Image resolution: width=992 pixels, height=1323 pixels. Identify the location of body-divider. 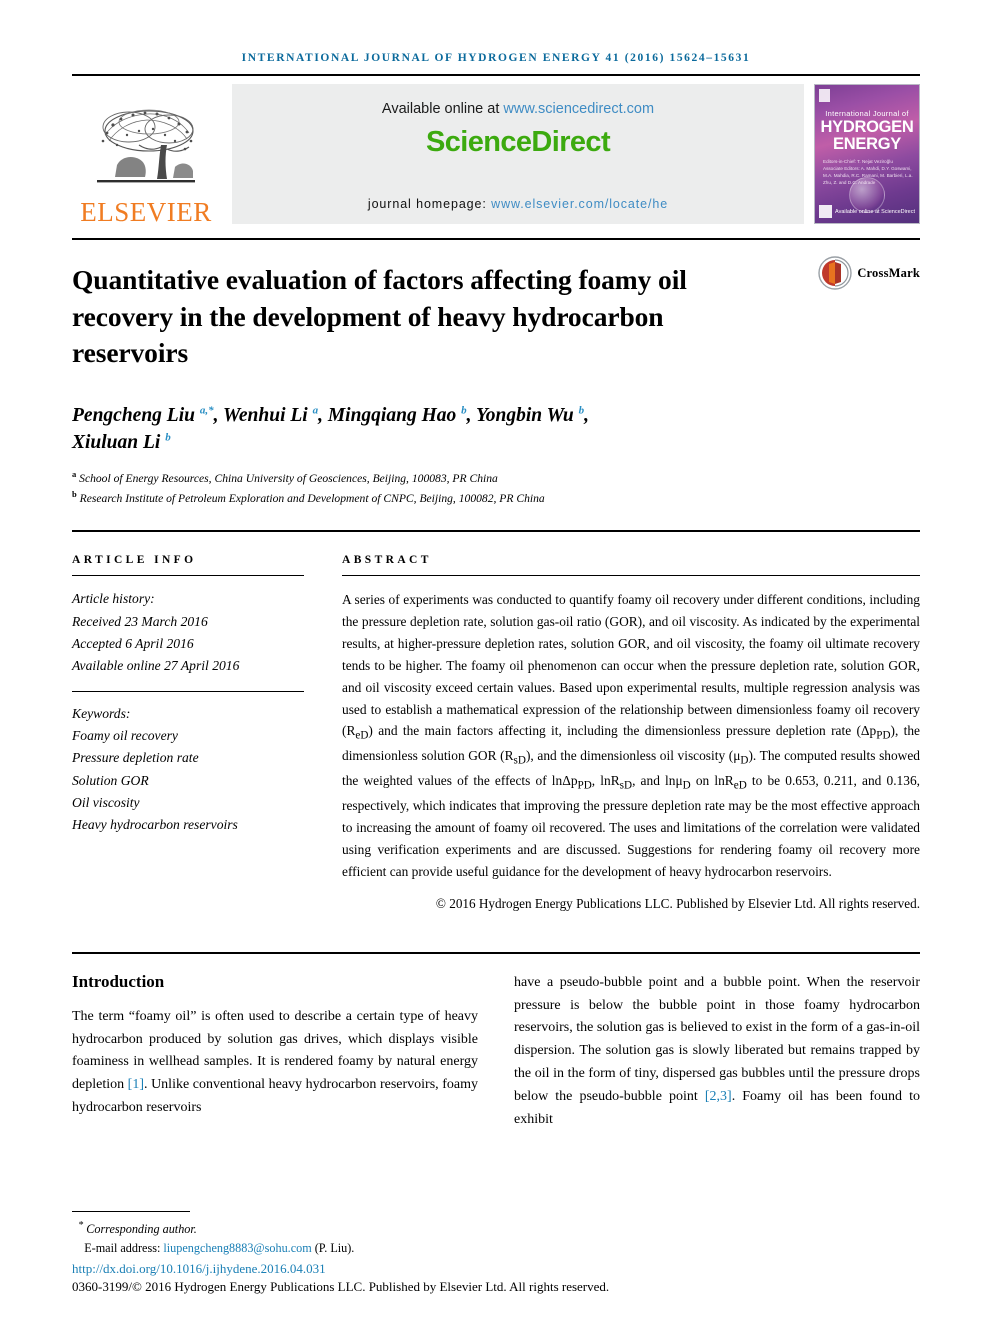
(496, 952).